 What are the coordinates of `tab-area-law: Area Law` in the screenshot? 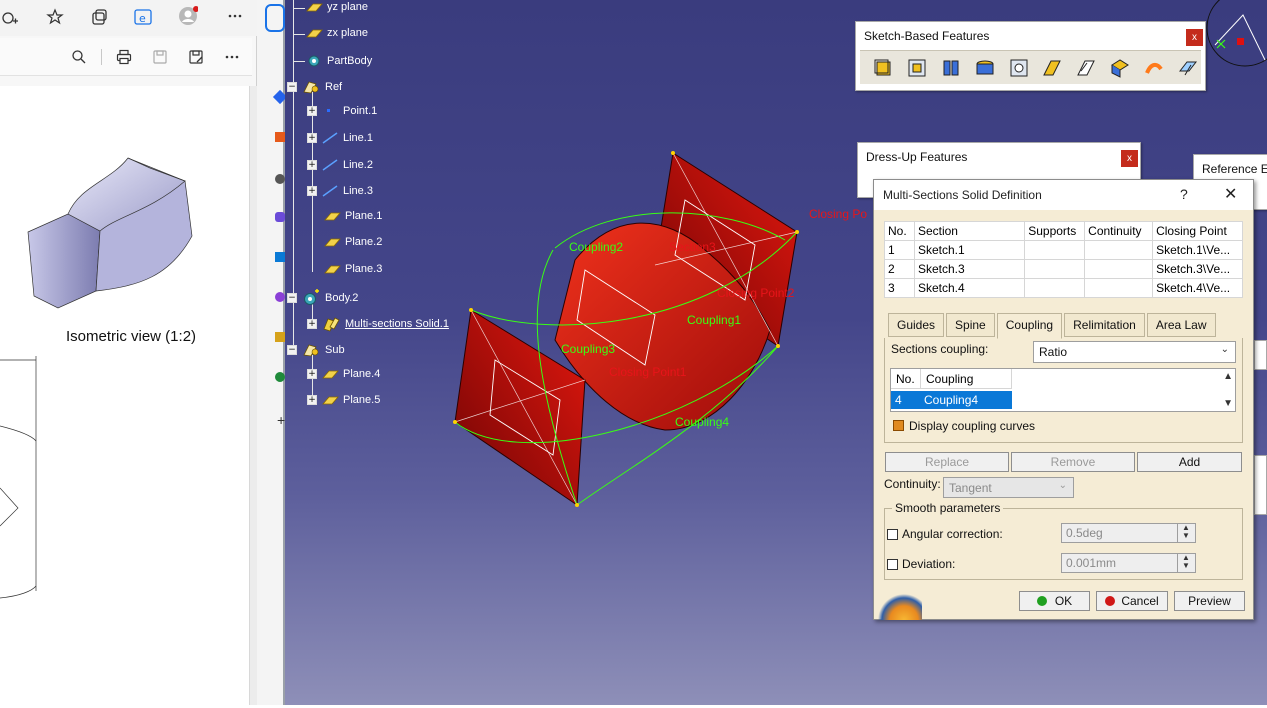 It's located at (1181, 325).